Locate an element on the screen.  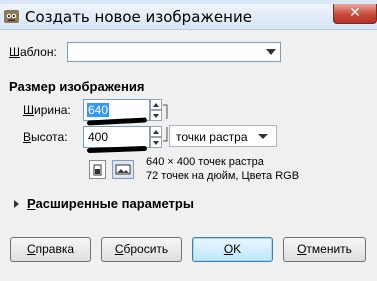
template-combo is located at coordinates (174, 52).